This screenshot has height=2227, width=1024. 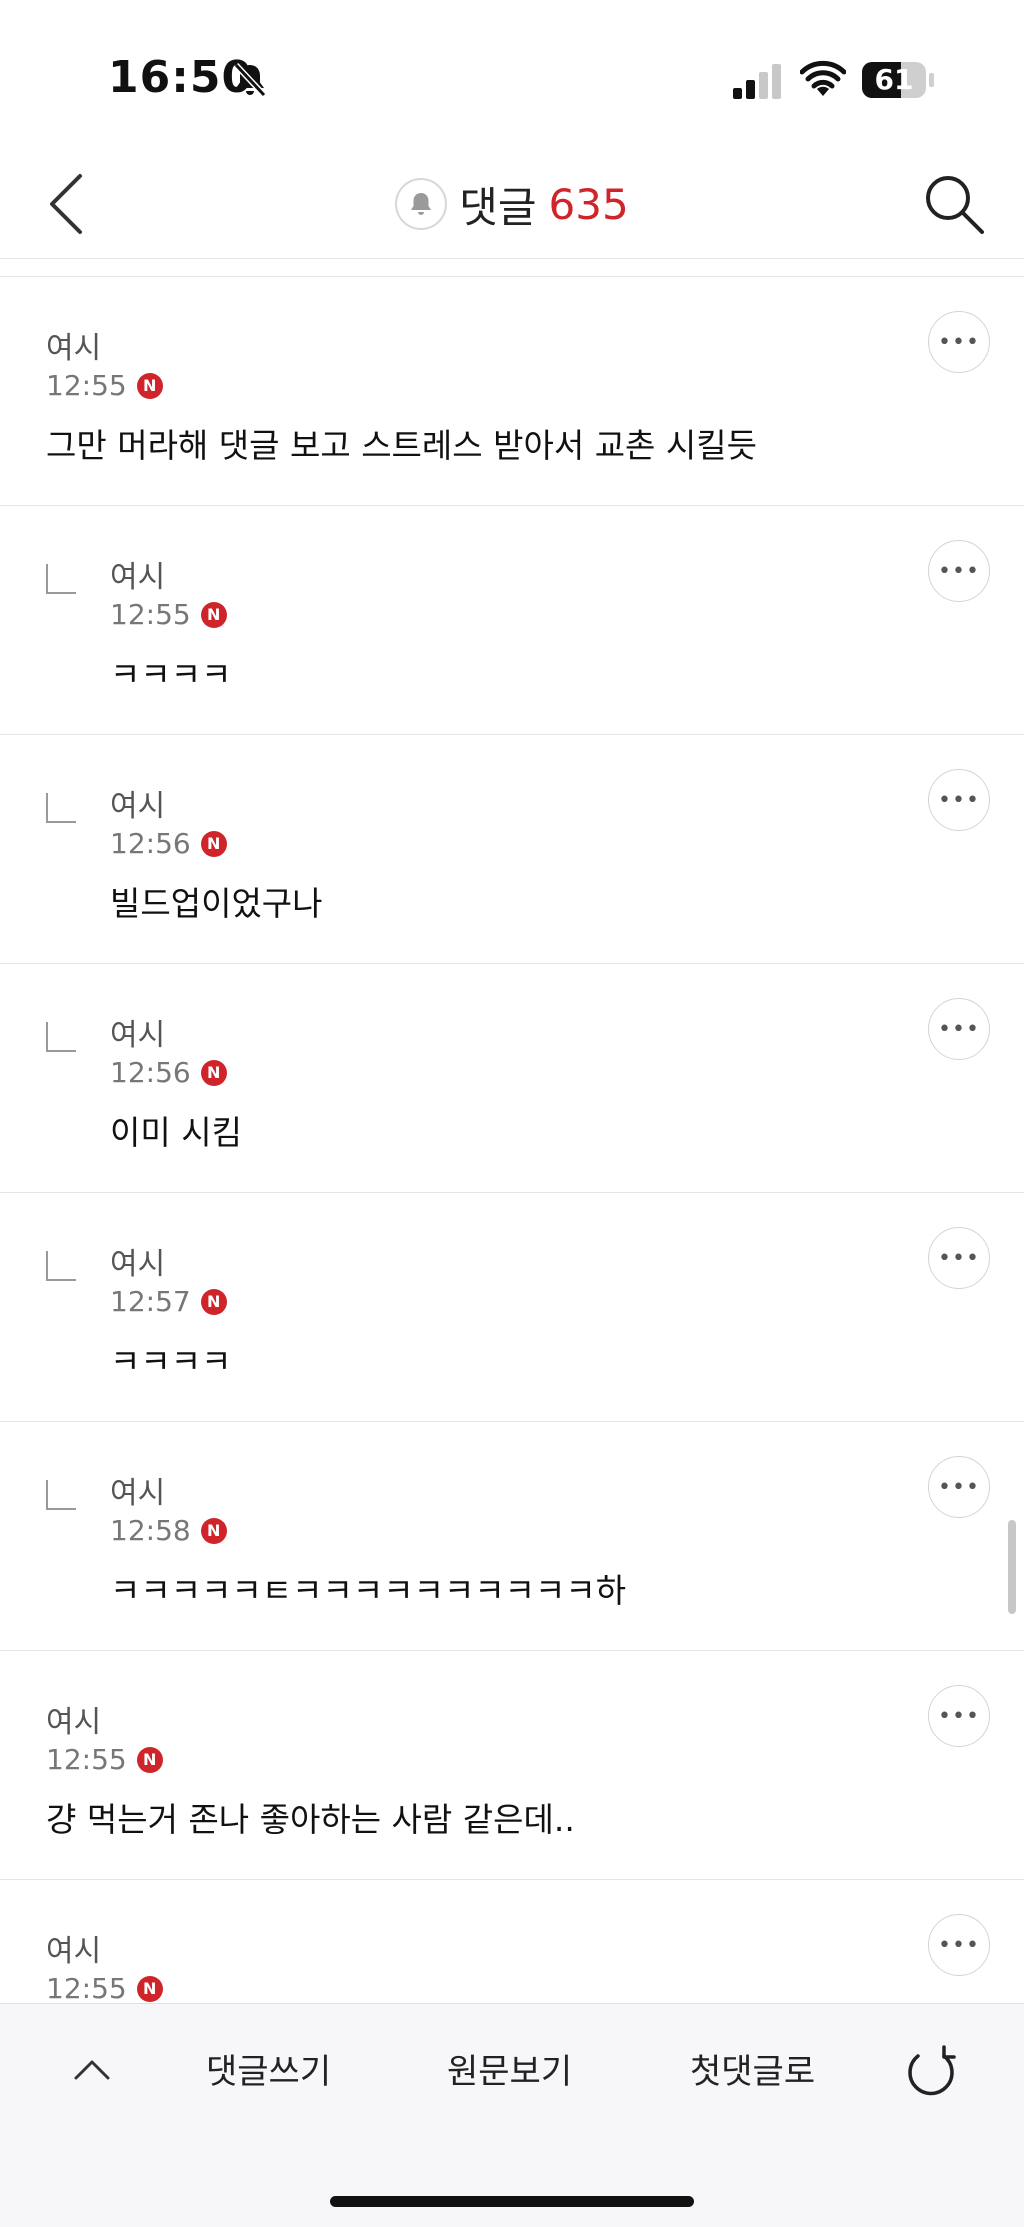 I want to click on comment-text: 빌드업이었구나, so click(x=216, y=903).